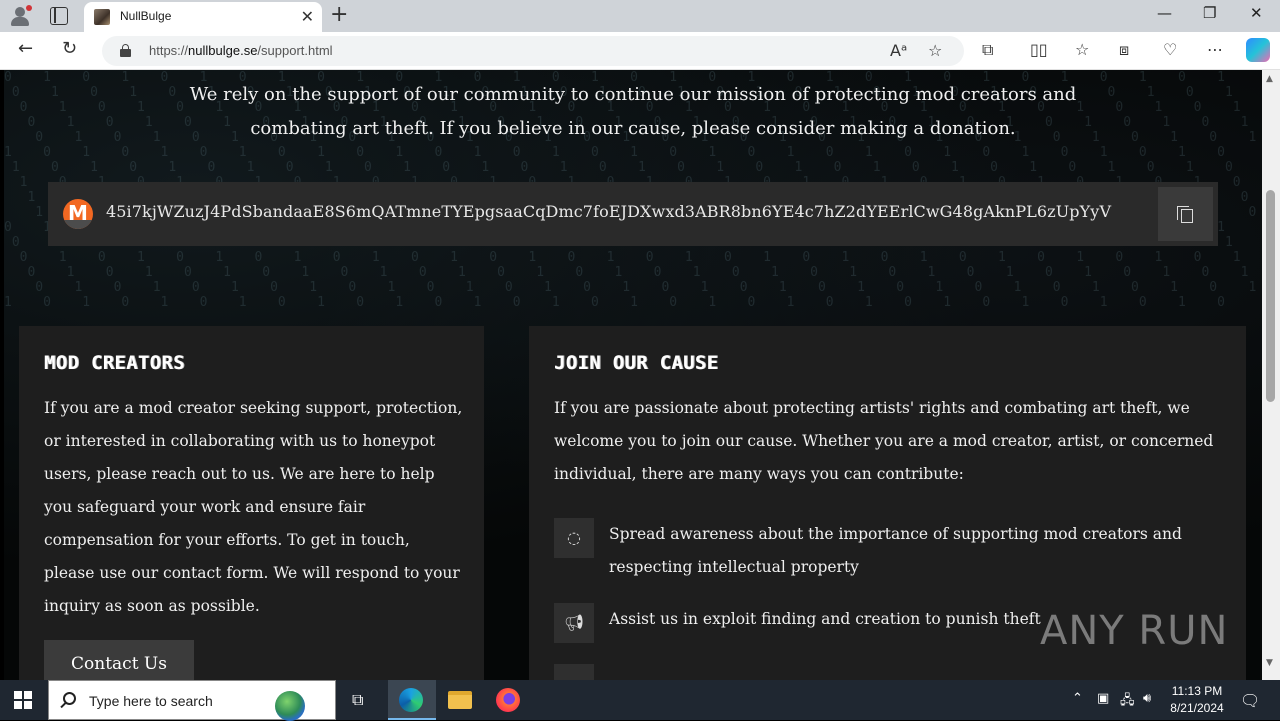 The image size is (1280, 721). What do you see at coordinates (460, 700) in the screenshot?
I see `file-explorer-icon` at bounding box center [460, 700].